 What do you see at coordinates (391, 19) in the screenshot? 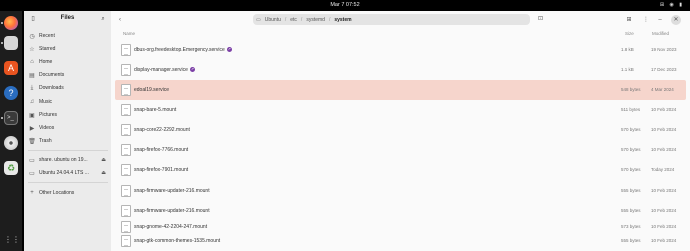
I see `breadcrumb: ▭ Ubuntu / etc / systemd / system` at bounding box center [391, 19].